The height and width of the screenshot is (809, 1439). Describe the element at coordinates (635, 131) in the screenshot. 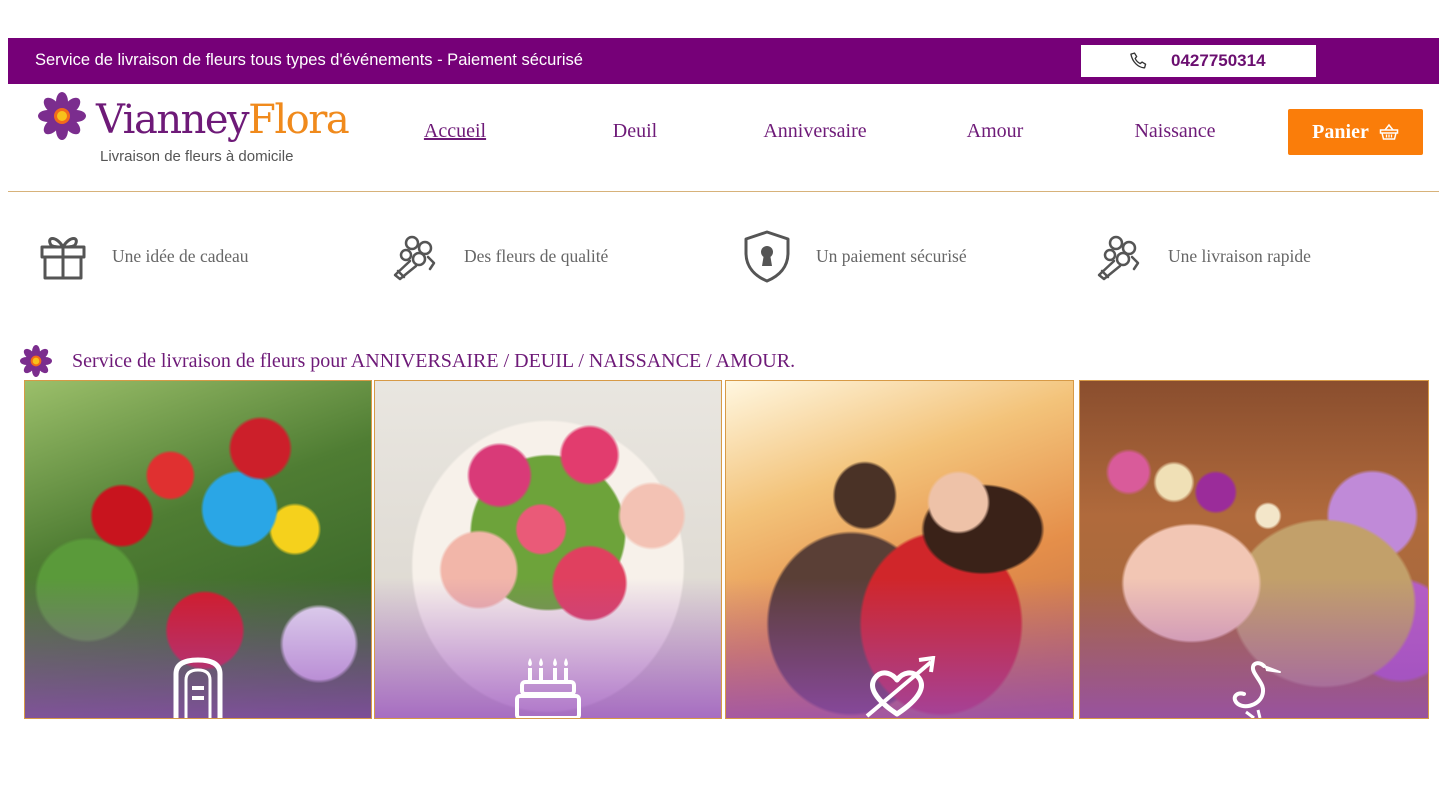

I see `nav-item-deuil: Deuil` at that location.